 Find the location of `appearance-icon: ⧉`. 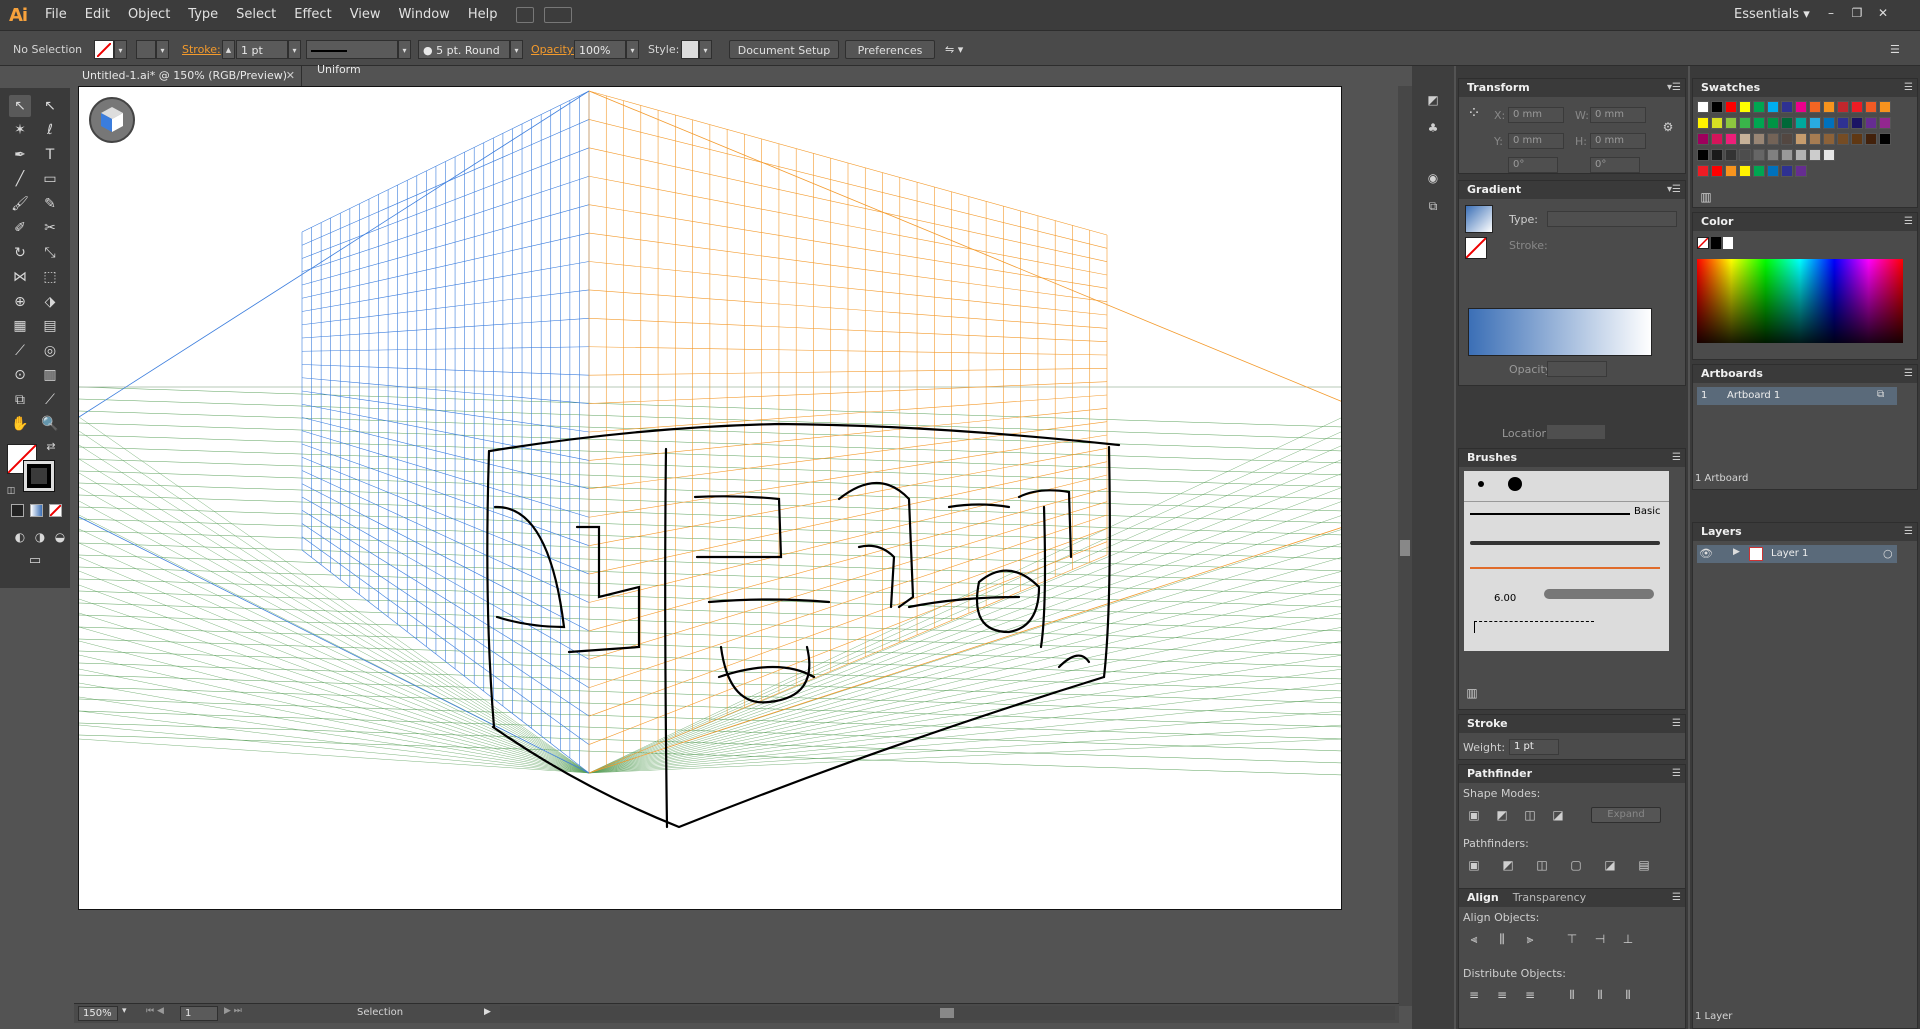

appearance-icon: ⧉ is located at coordinates (1433, 206).